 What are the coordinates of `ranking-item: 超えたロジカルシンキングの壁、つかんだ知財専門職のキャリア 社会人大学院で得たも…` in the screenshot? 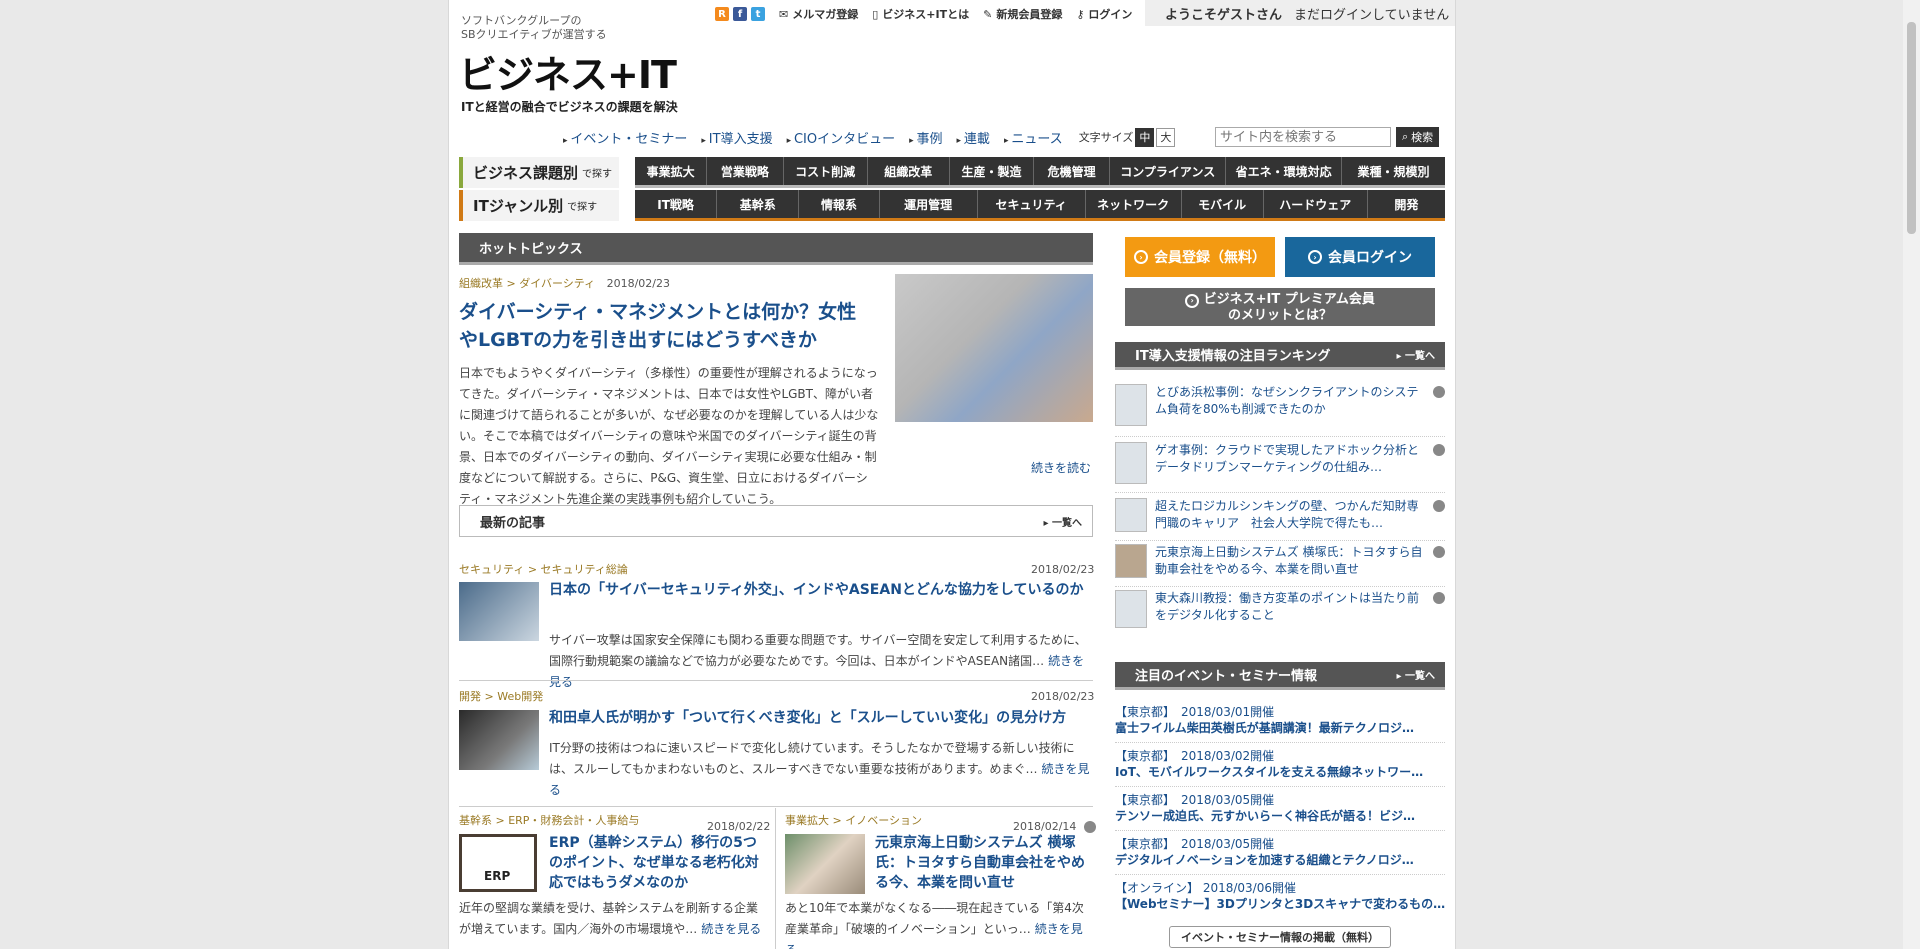 It's located at (1280, 519).